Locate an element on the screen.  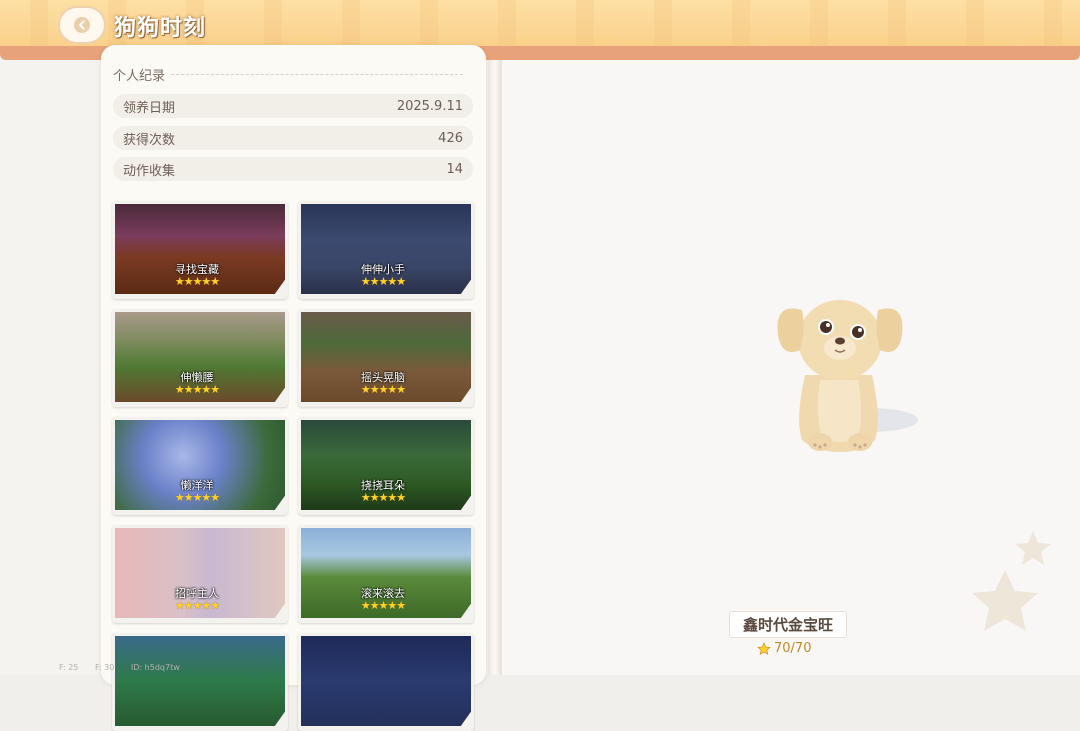
section-divider is located at coordinates (317, 74).